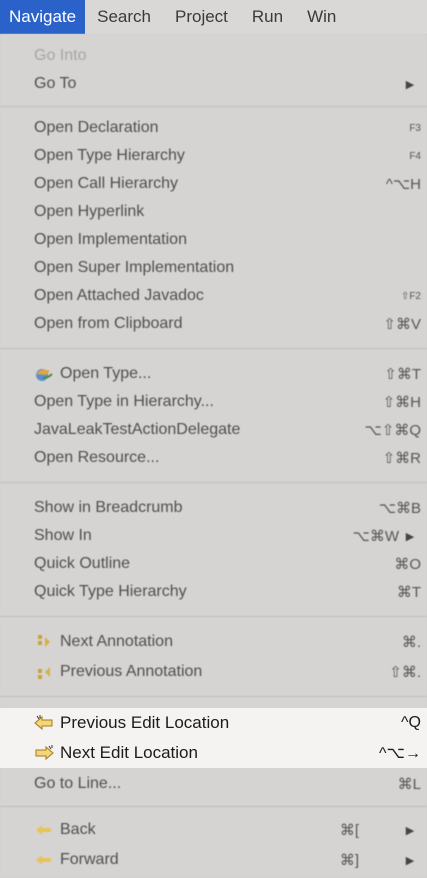 The height and width of the screenshot is (878, 427). What do you see at coordinates (44, 374) in the screenshot?
I see `open-type-icon` at bounding box center [44, 374].